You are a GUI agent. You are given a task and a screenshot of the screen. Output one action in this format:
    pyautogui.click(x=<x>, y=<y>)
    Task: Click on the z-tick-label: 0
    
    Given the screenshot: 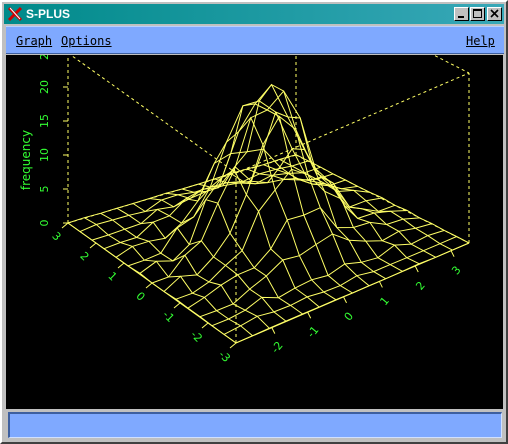 What is the action you would take?
    pyautogui.click(x=44, y=223)
    